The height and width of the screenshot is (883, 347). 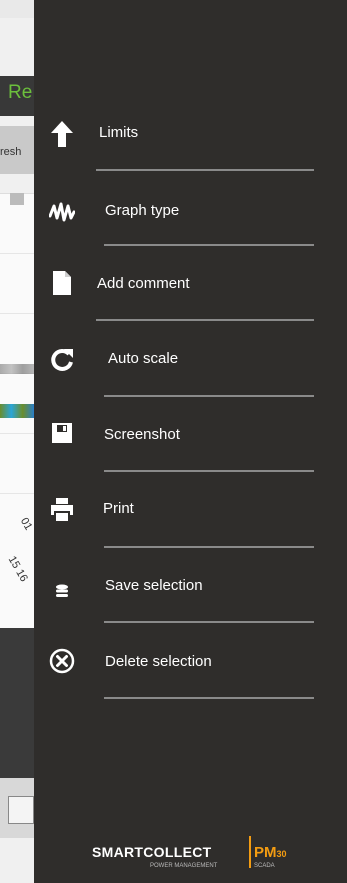 I want to click on menu-item-label: Add comment, so click(x=143, y=283).